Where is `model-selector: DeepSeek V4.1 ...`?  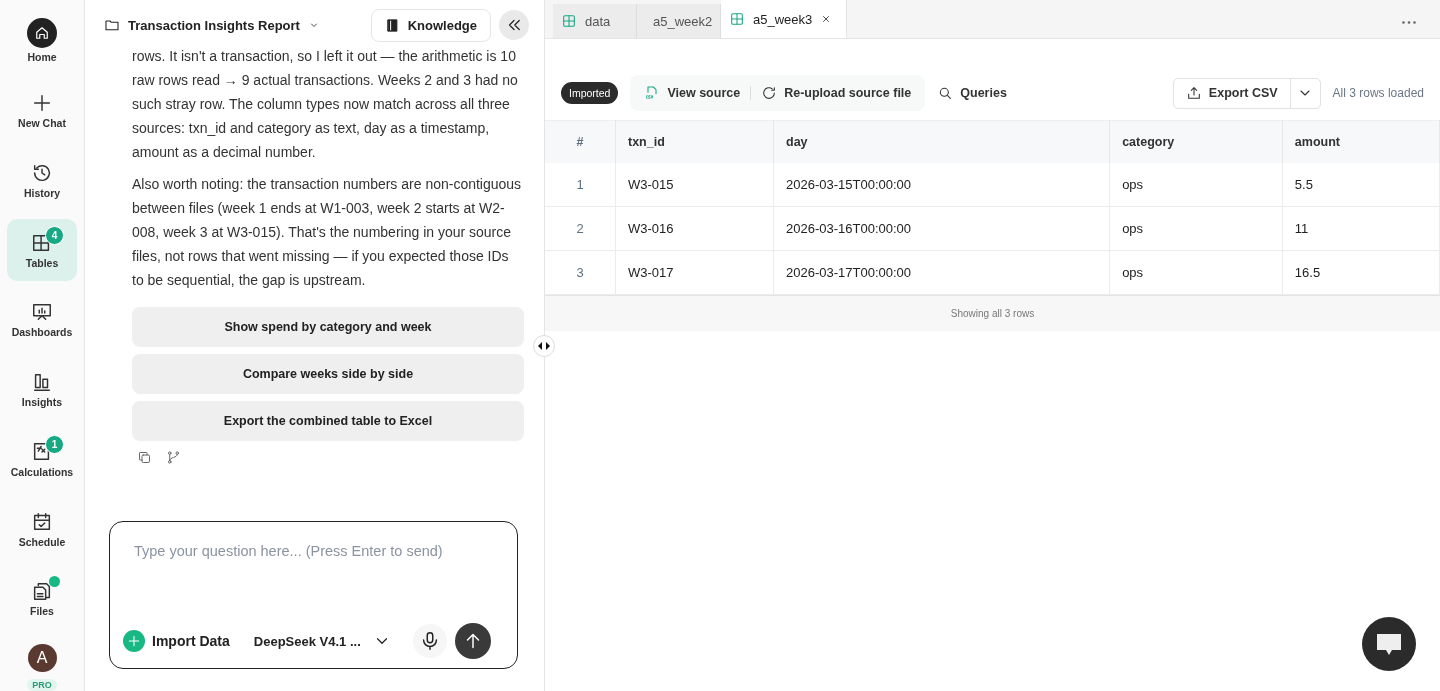 model-selector: DeepSeek V4.1 ... is located at coordinates (322, 641).